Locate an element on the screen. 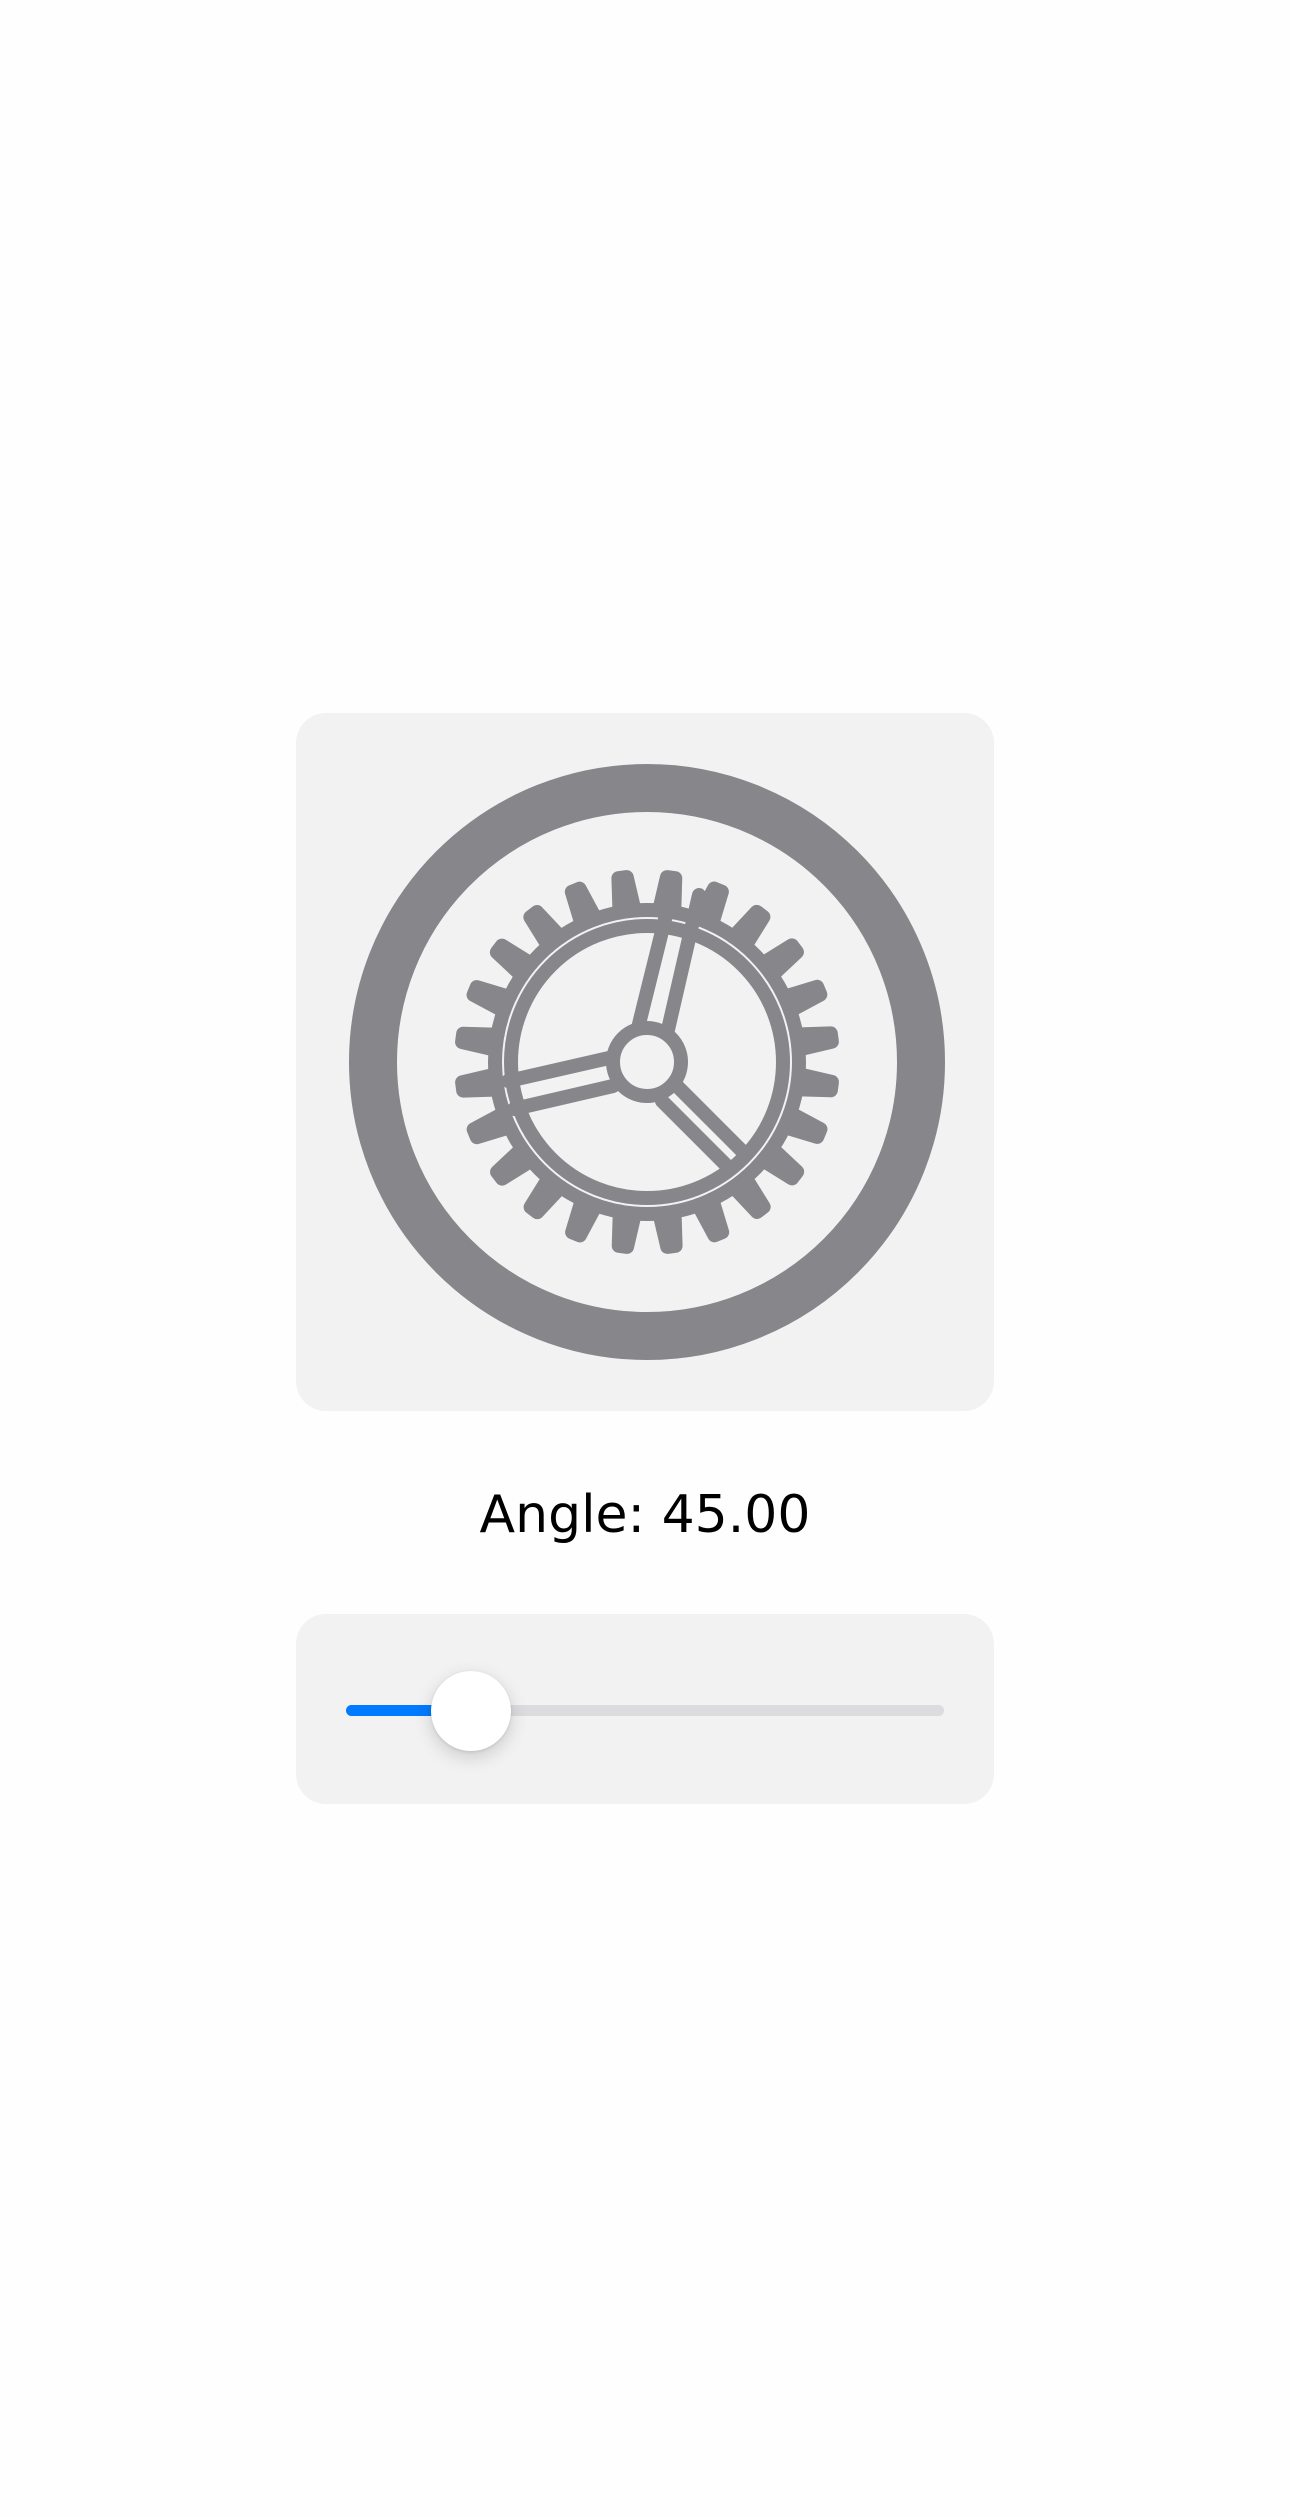  slider-card is located at coordinates (645, 1709).